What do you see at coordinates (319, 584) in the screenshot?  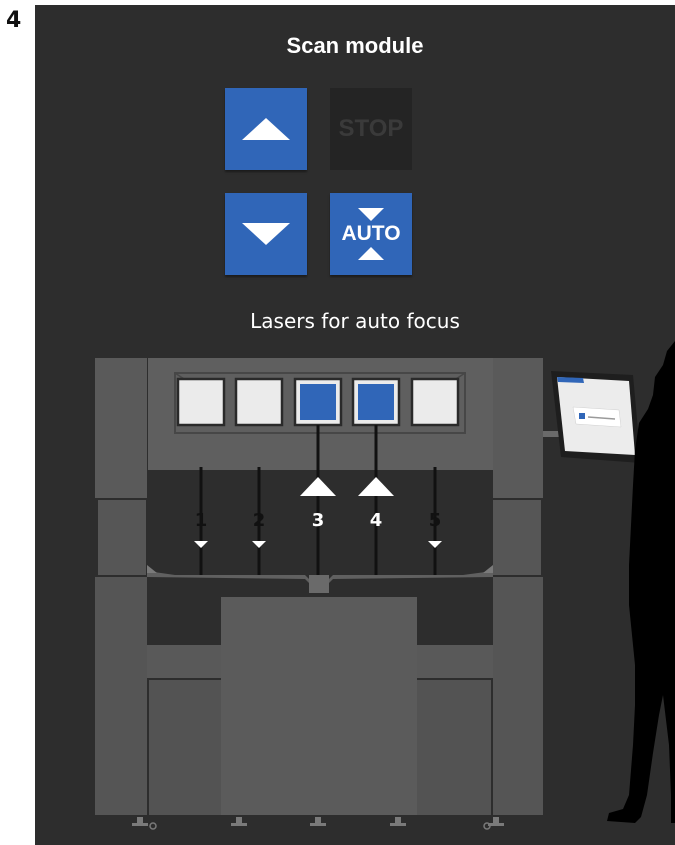 I see `plate-center-hinge` at bounding box center [319, 584].